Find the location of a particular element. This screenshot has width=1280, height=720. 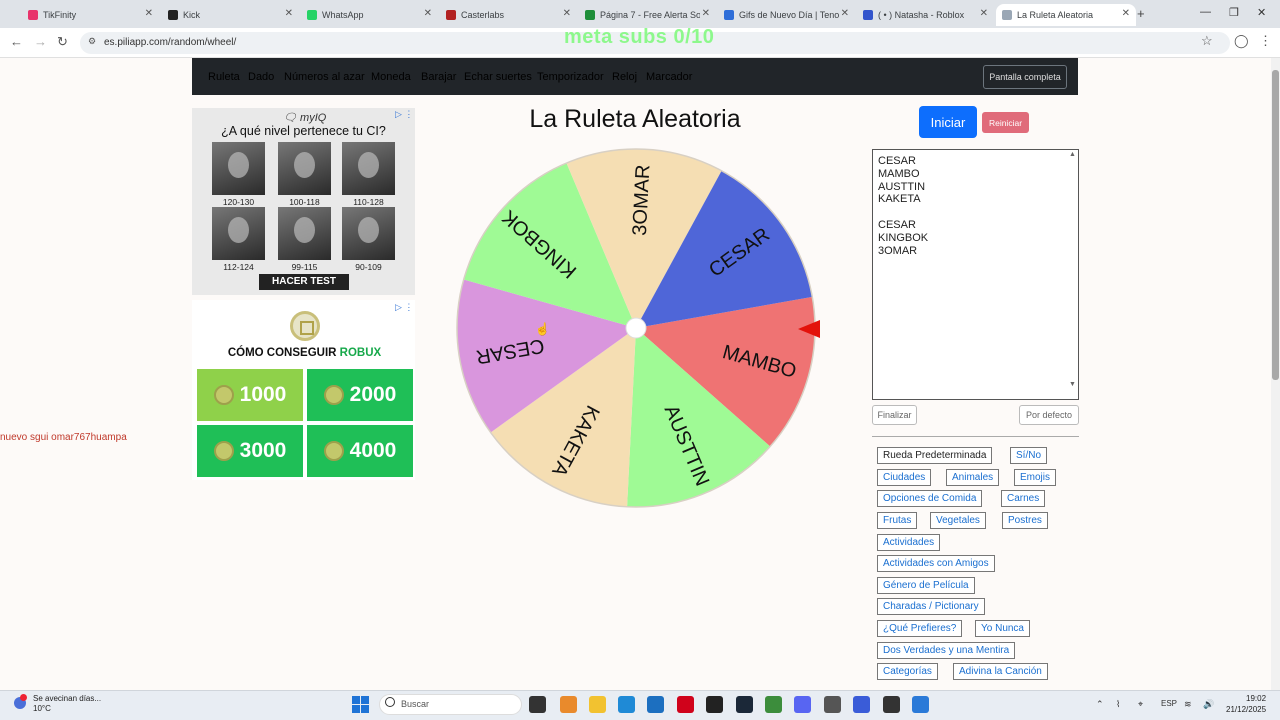

preset-button: Yo Nunca is located at coordinates (1002, 628).